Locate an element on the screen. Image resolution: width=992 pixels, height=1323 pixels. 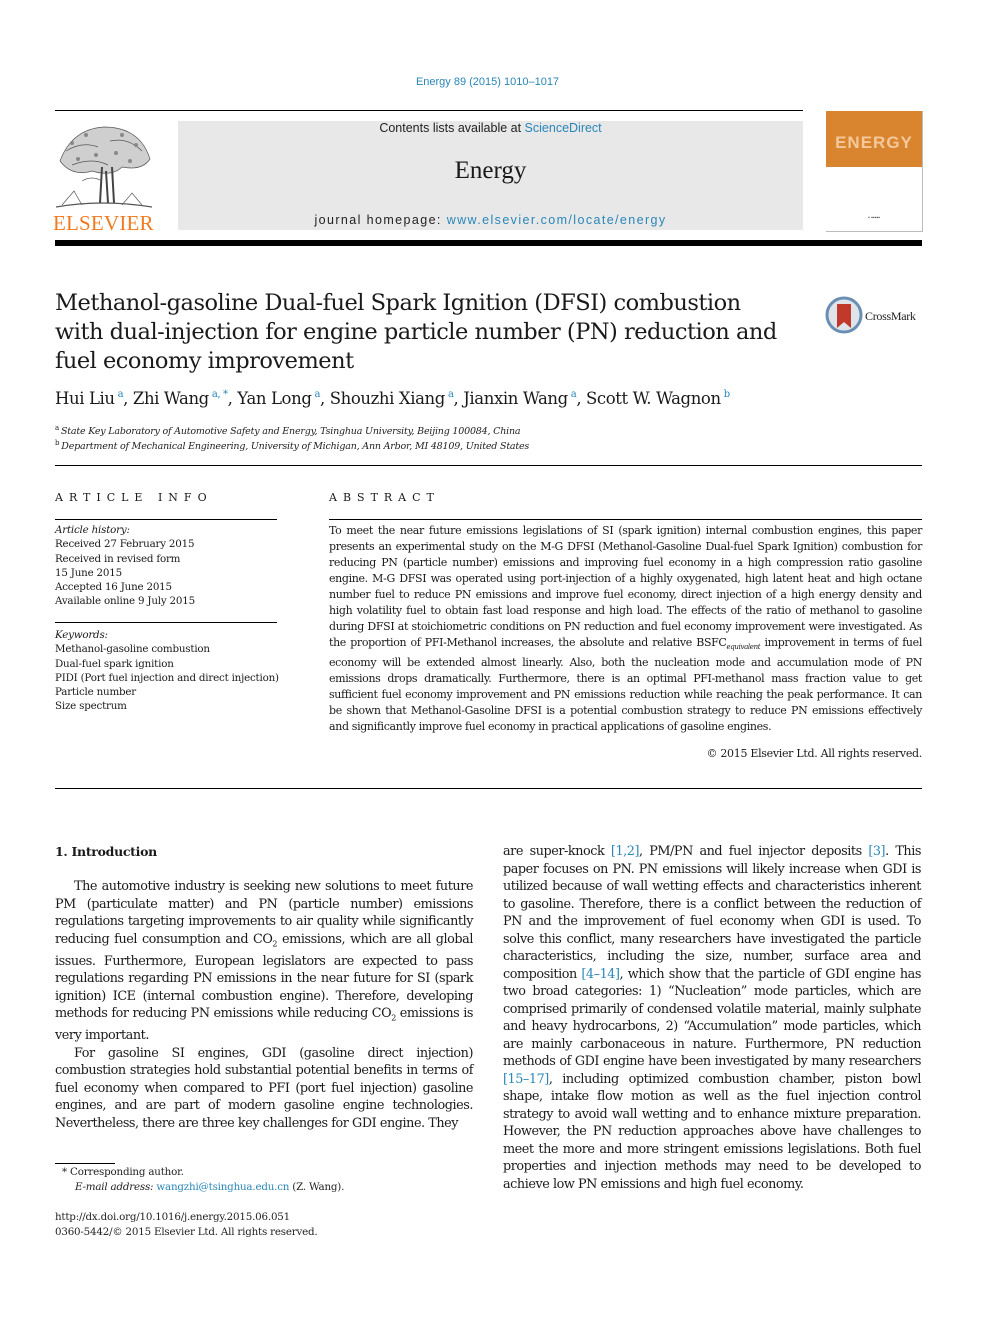
keyword-item: Particle number is located at coordinates (96, 692).